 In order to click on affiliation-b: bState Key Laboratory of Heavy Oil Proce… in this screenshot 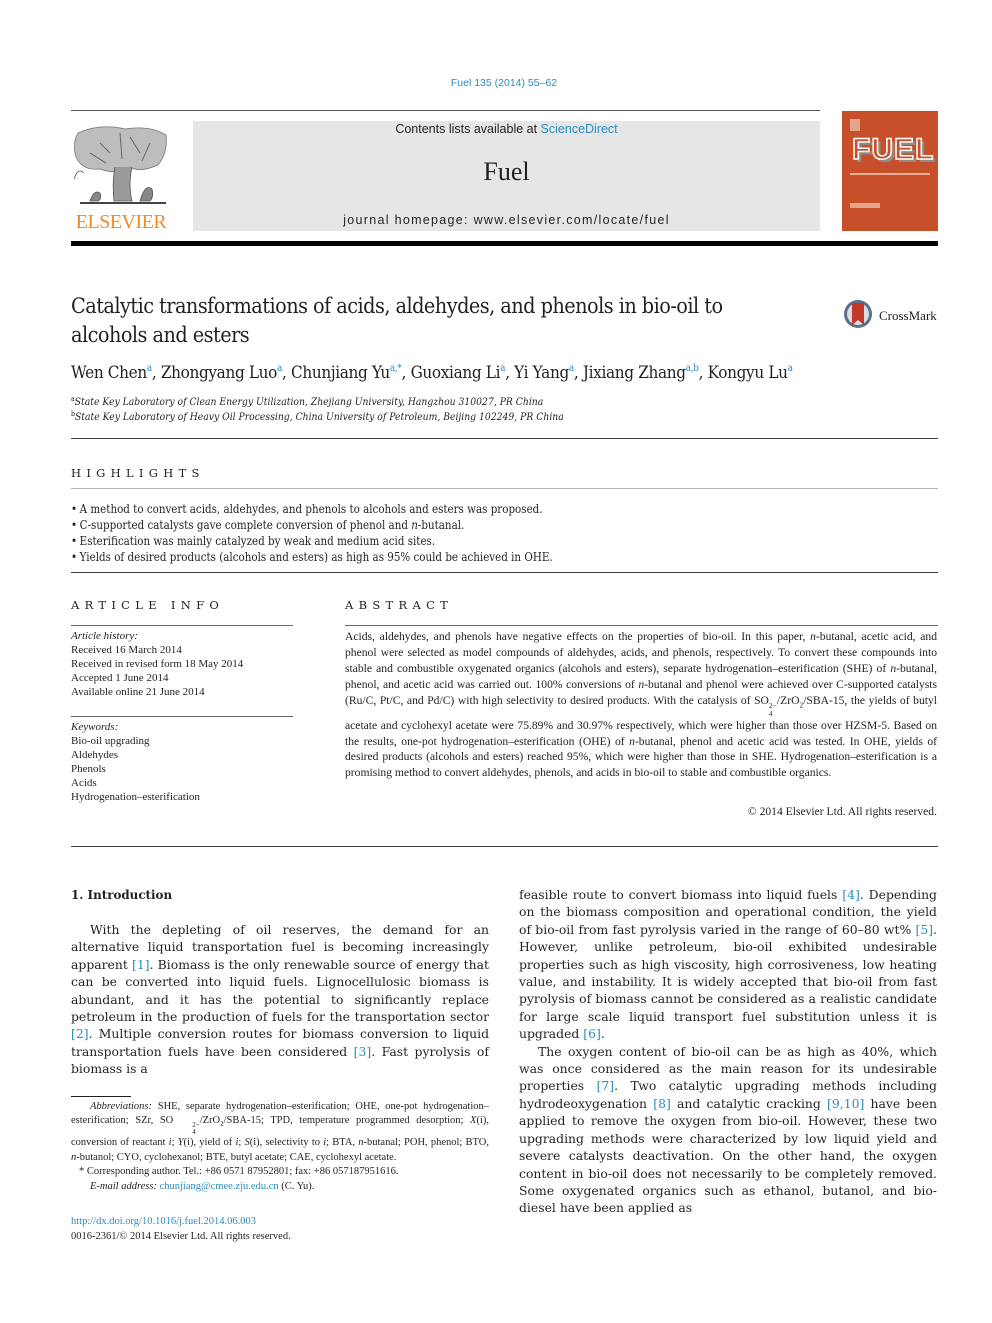, I will do `click(317, 416)`.